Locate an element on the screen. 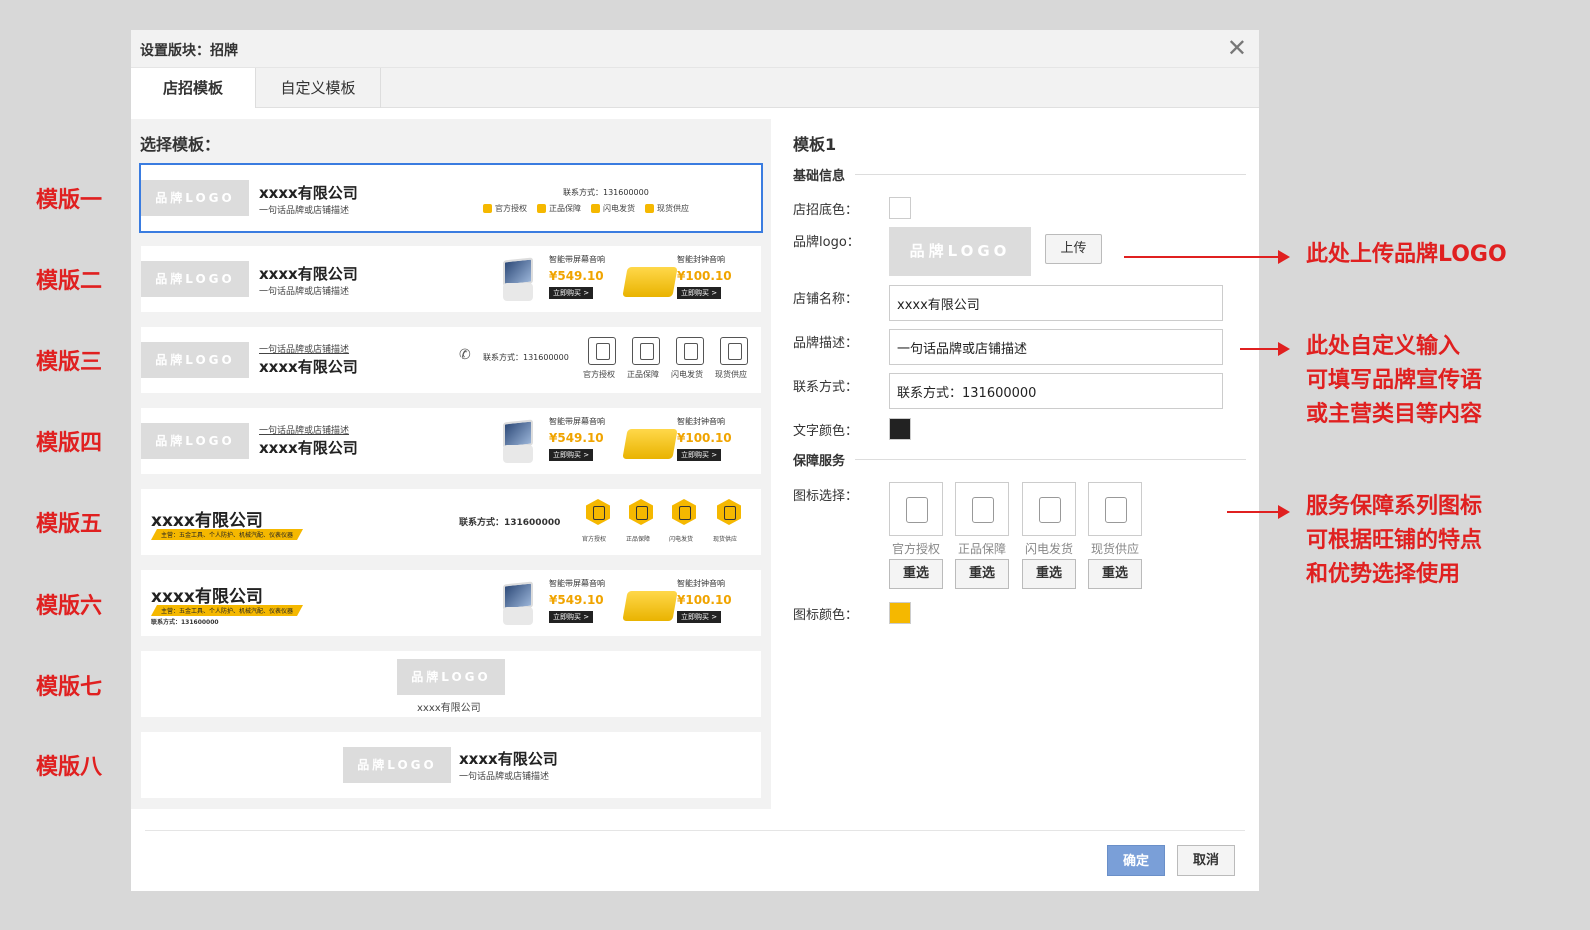 This screenshot has width=1590, height=930. side-label-7: 模版七 is located at coordinates (69, 687).